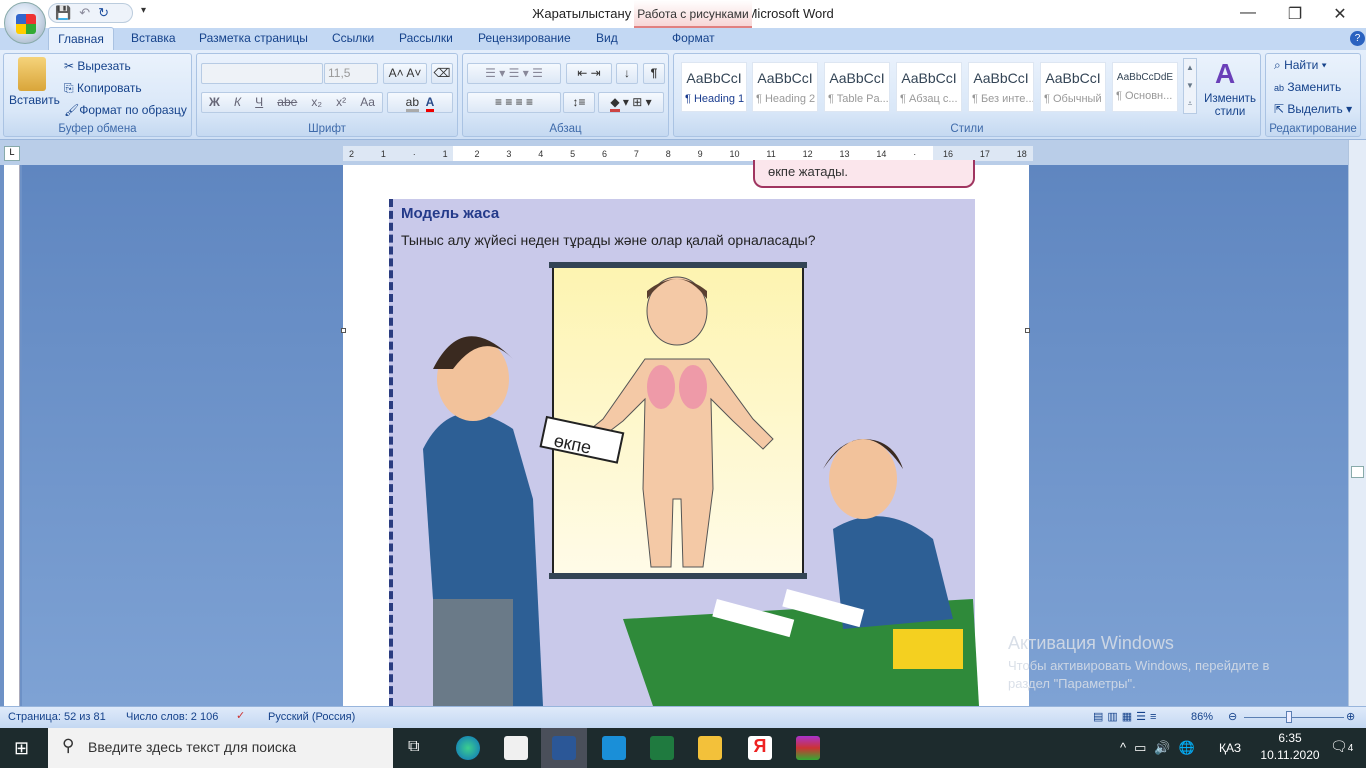  What do you see at coordinates (426, 38) in the screenshot?
I see `tab-mailings: Рассылки` at bounding box center [426, 38].